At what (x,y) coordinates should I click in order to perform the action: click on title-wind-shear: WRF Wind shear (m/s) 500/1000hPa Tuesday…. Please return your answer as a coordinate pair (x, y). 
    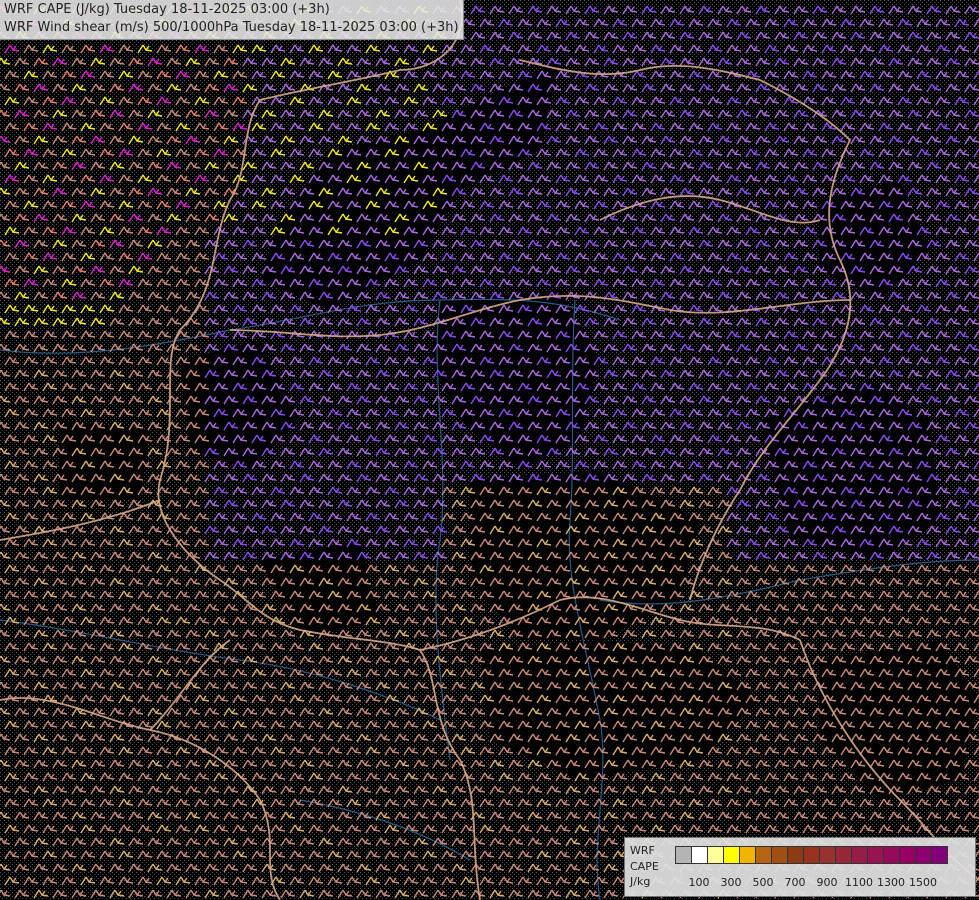
    Looking at the image, I should click on (231, 27).